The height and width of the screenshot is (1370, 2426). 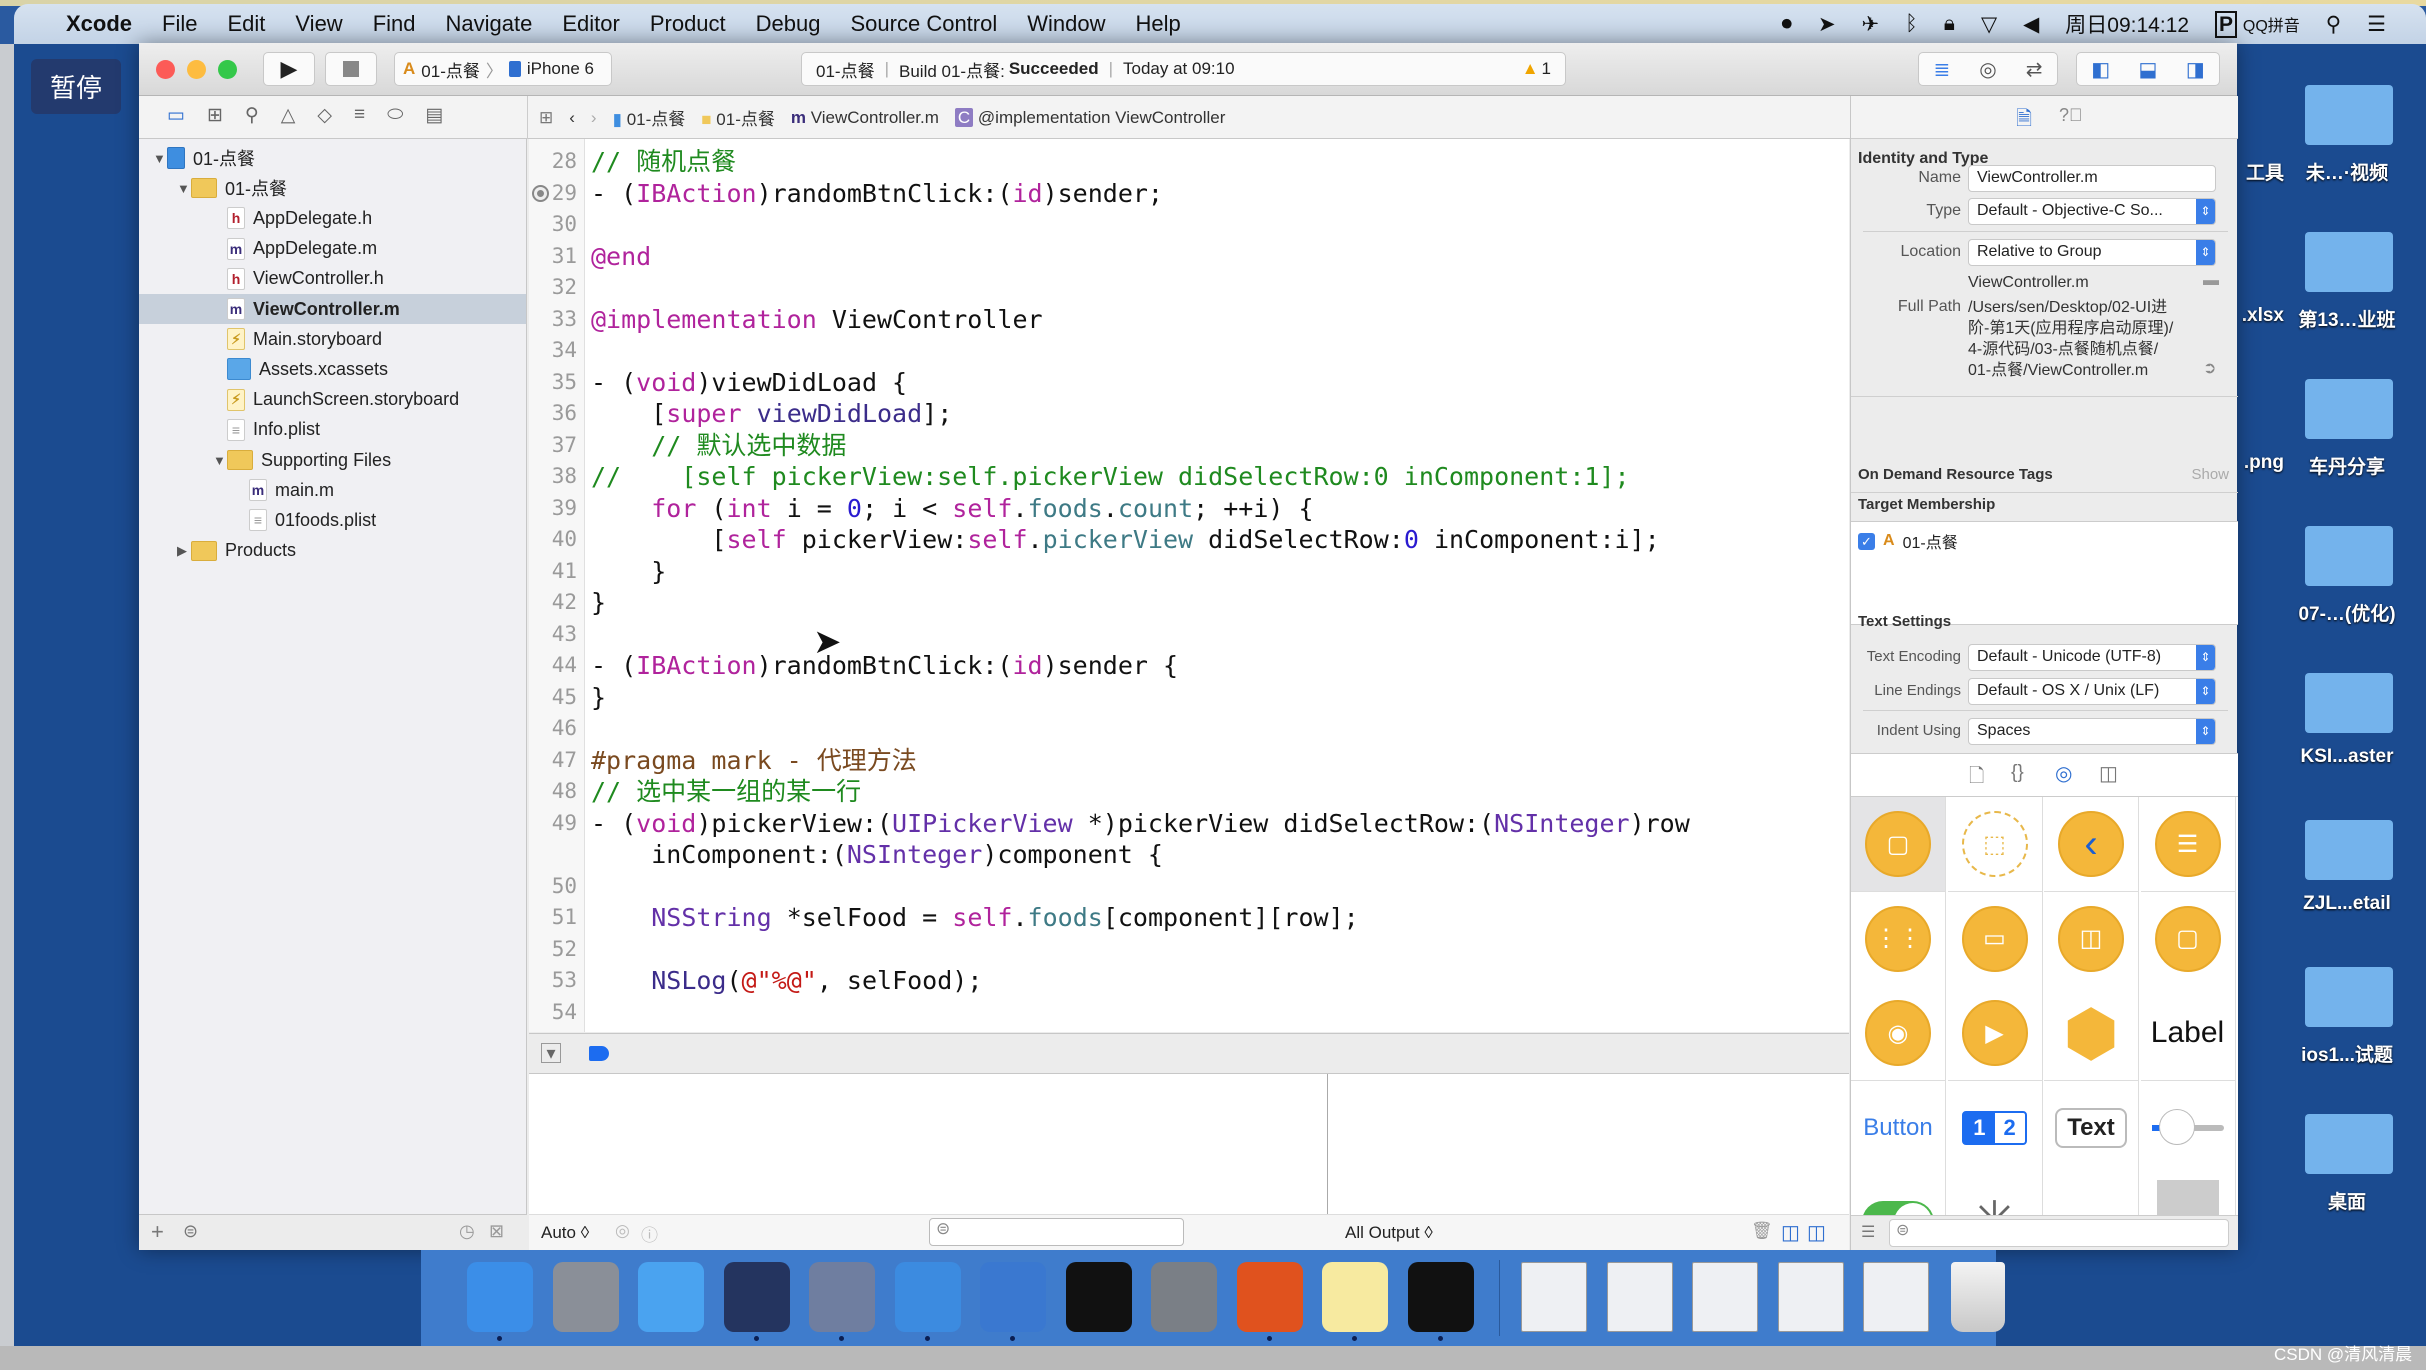 What do you see at coordinates (332, 551) in the screenshot?
I see `navigator-item: ▶ Products` at bounding box center [332, 551].